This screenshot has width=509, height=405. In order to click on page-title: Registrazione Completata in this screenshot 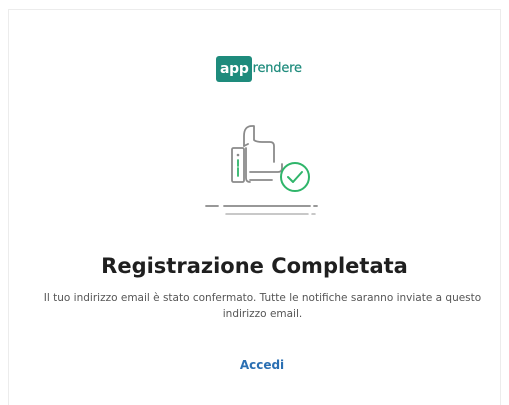, I will do `click(254, 266)`.